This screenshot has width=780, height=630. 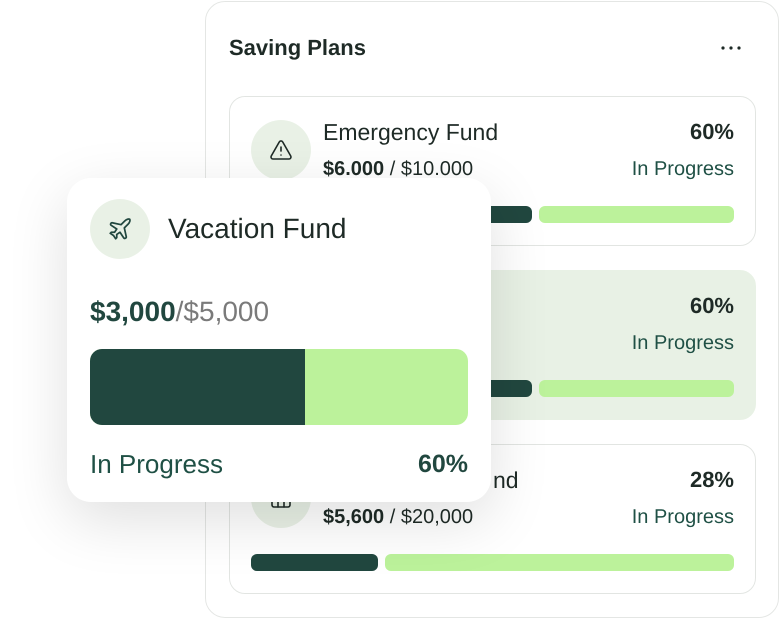 What do you see at coordinates (398, 169) in the screenshot?
I see `plan-amount: $6.000 / $10.000` at bounding box center [398, 169].